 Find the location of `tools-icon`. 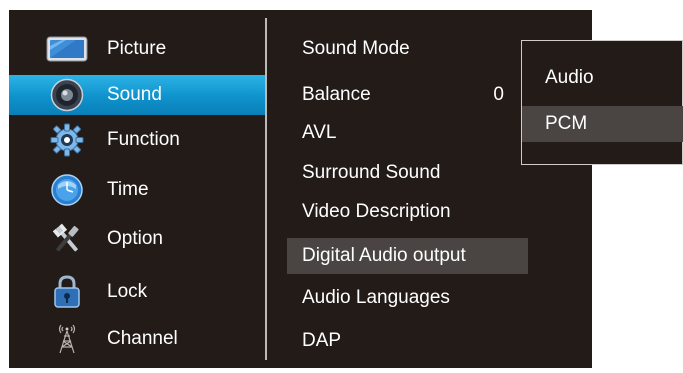

tools-icon is located at coordinates (67, 239).